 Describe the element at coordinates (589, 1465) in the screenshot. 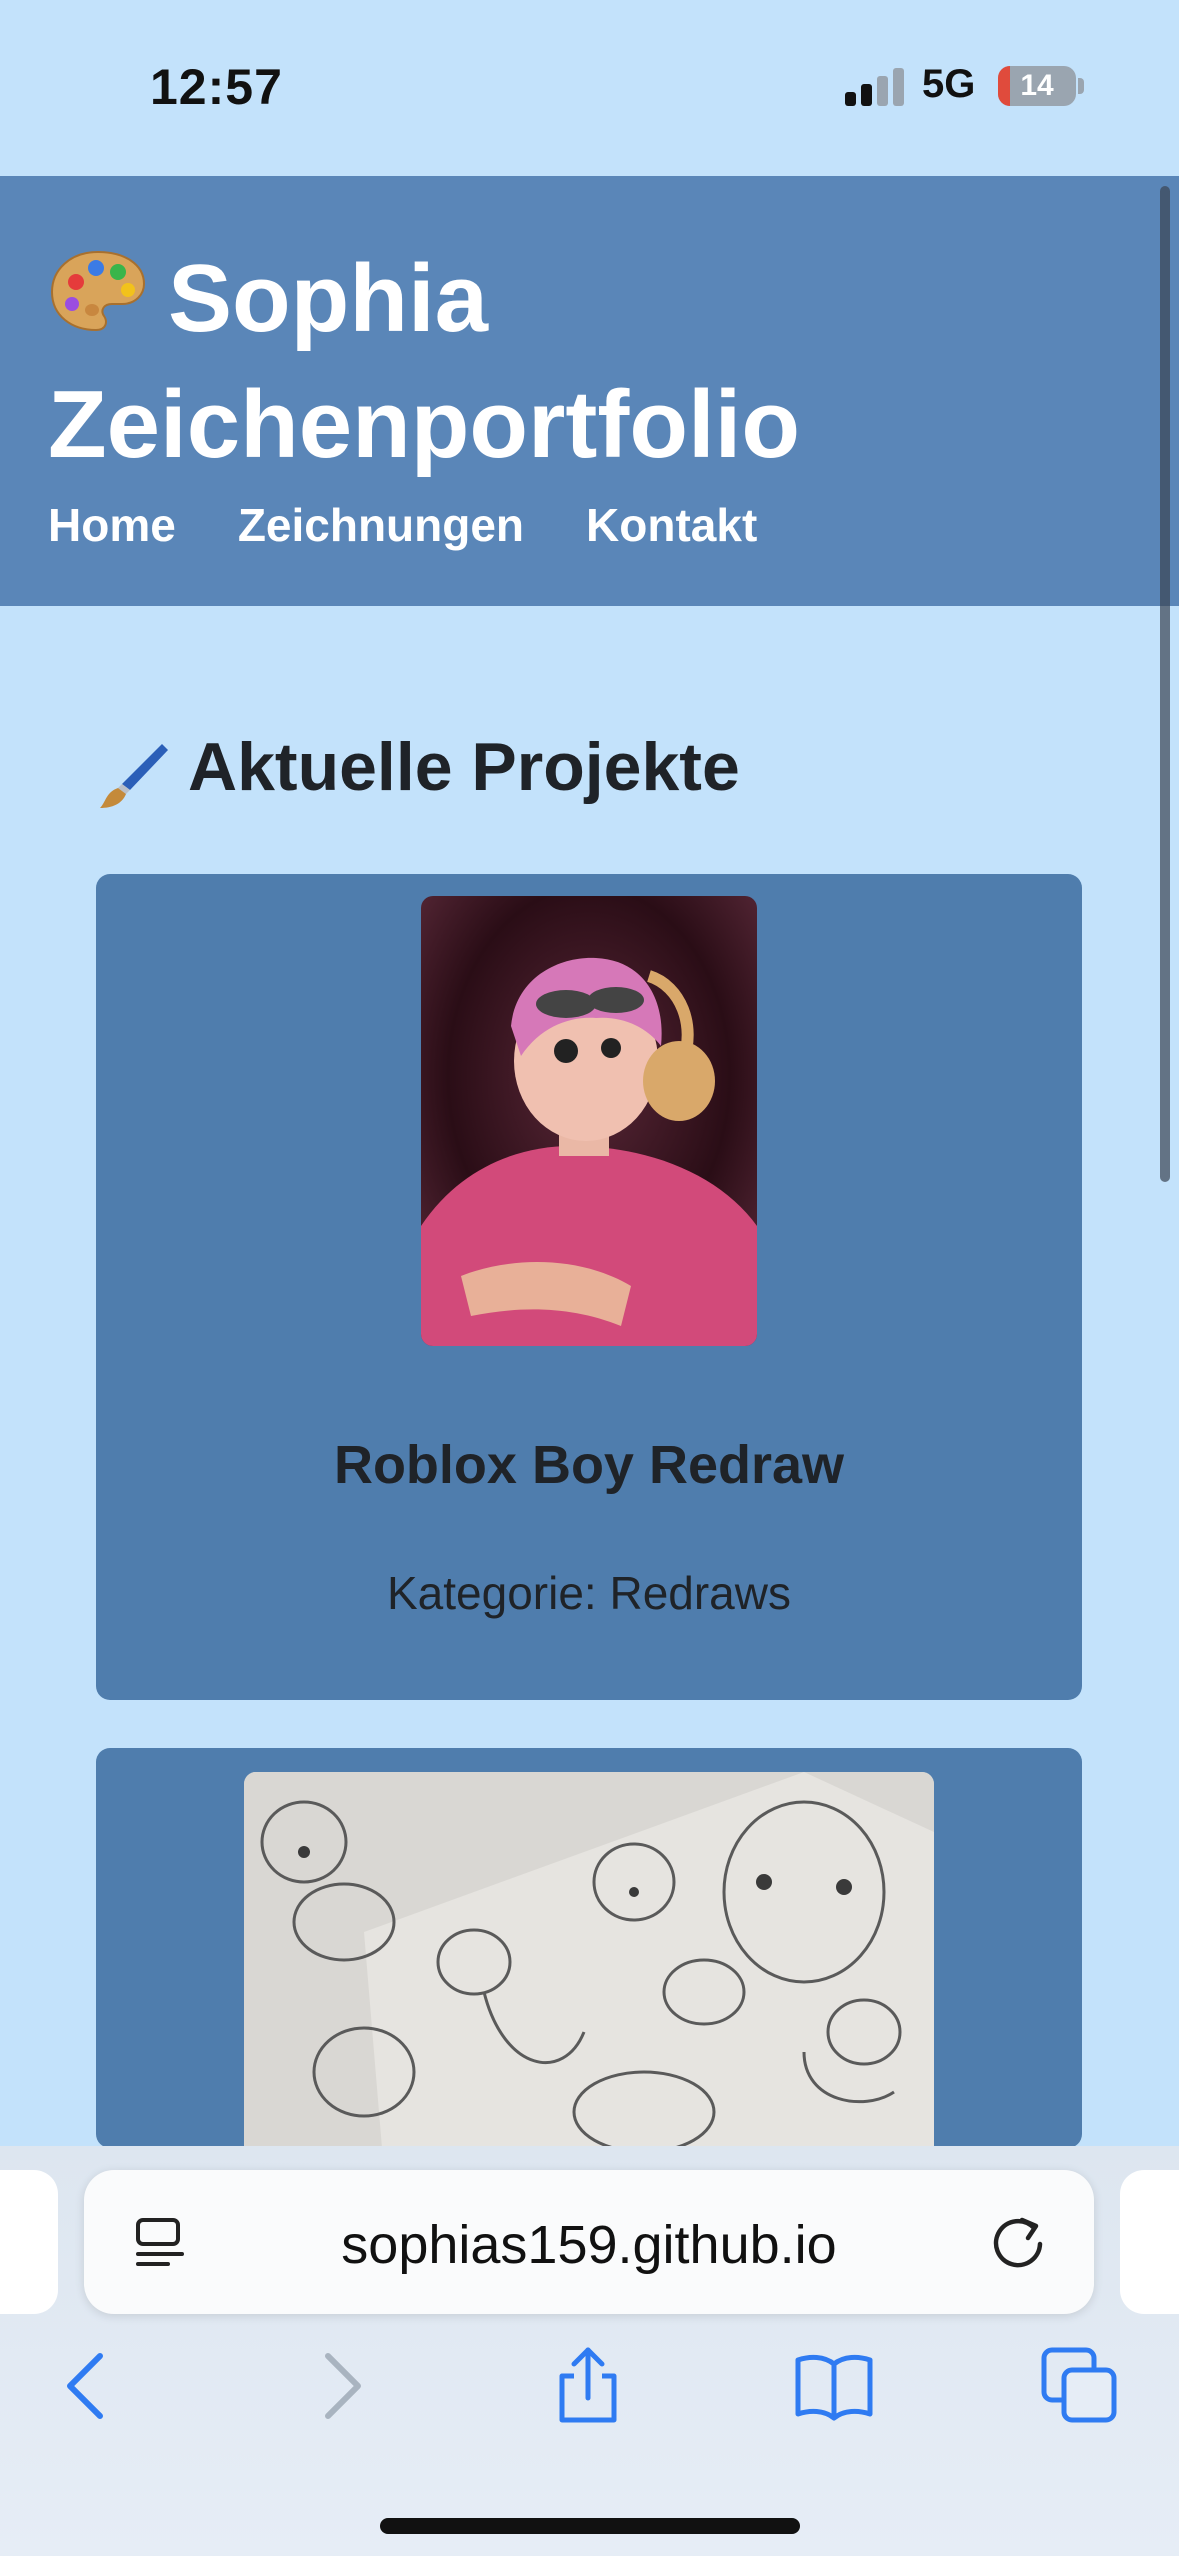

I see `project-title: Roblox Boy Redraw` at that location.